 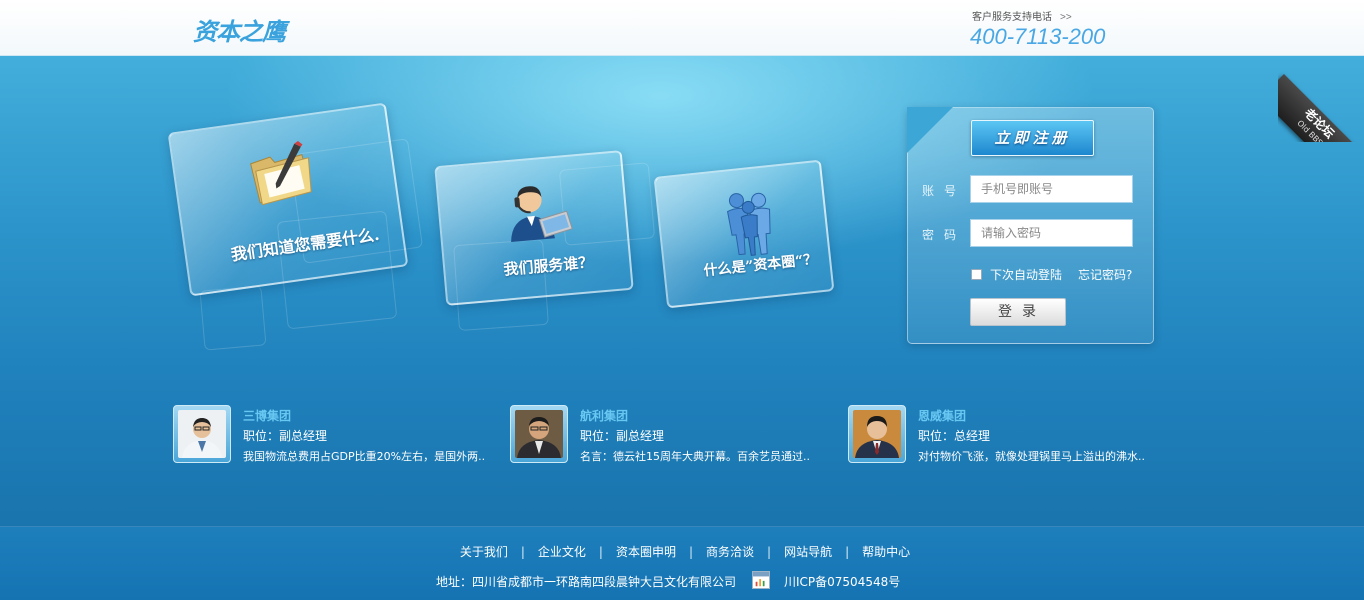 What do you see at coordinates (944, 191) in the screenshot?
I see `account-label: 账号` at bounding box center [944, 191].